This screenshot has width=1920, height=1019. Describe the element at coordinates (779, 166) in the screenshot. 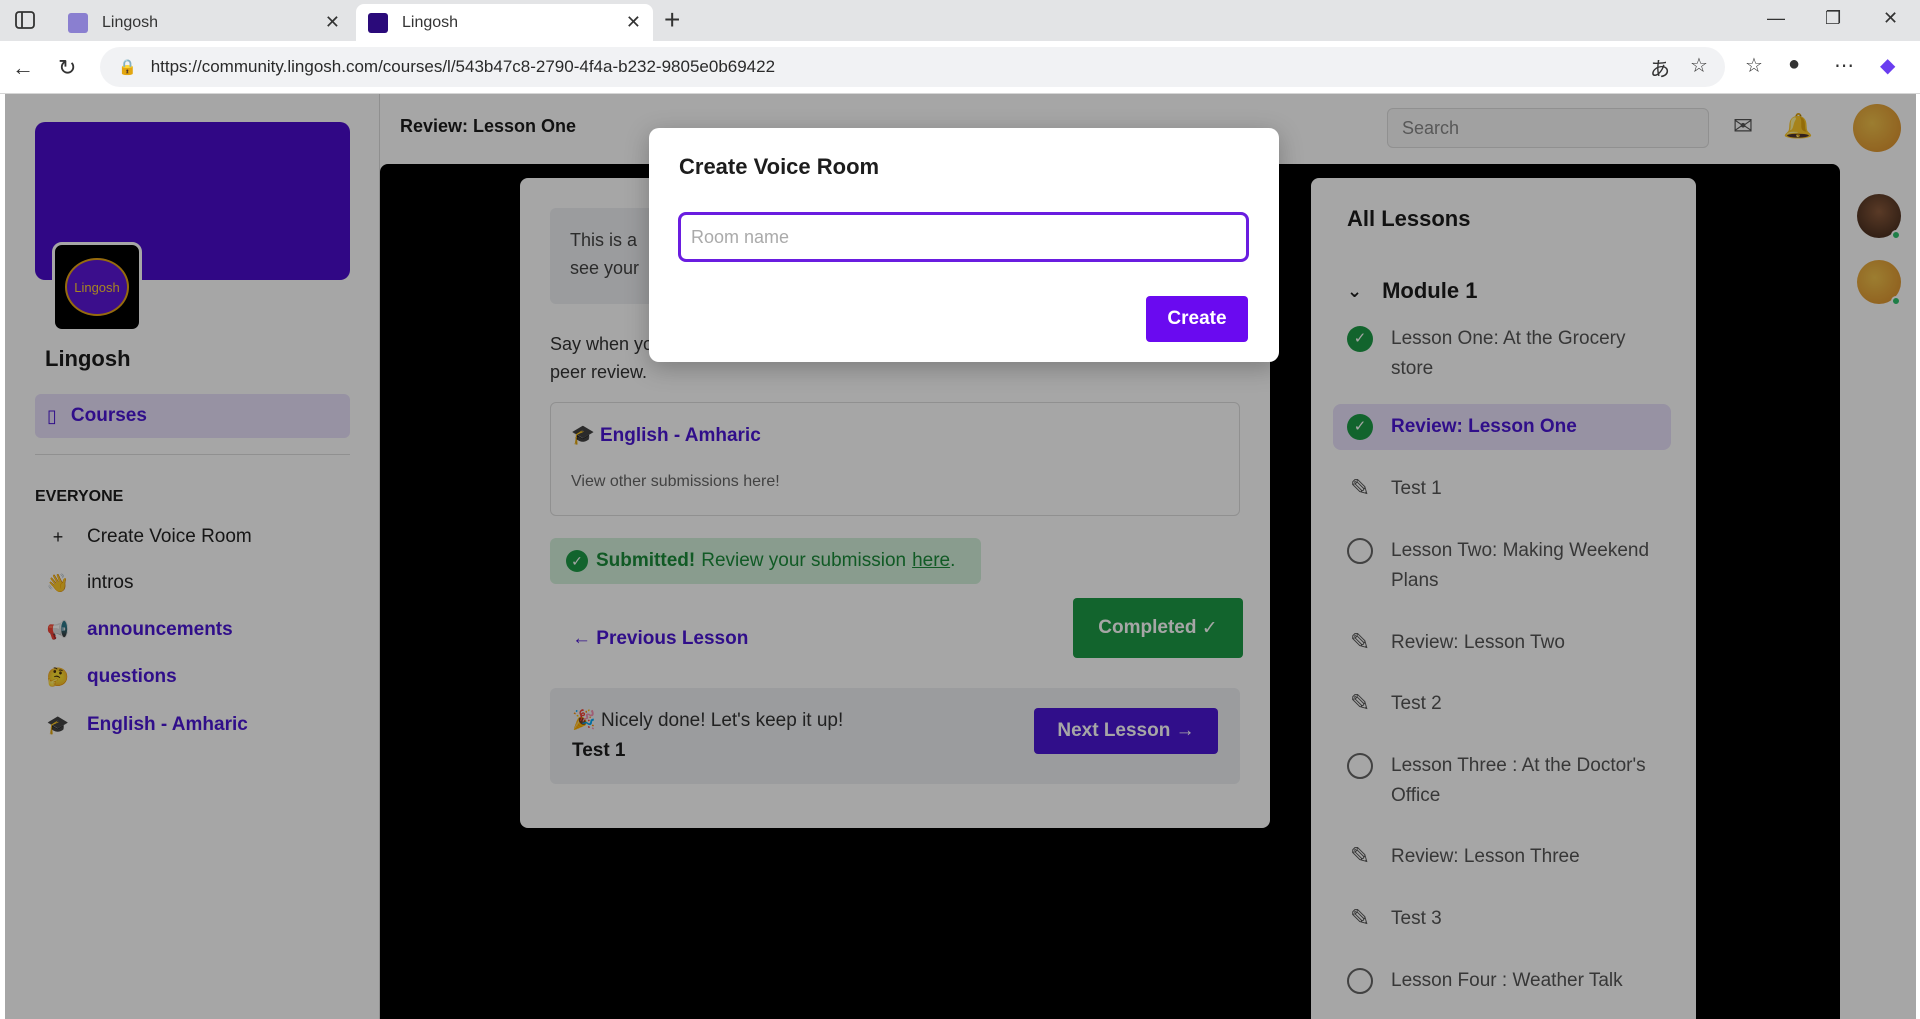

I see `dialog-title: Create Voice Room` at that location.